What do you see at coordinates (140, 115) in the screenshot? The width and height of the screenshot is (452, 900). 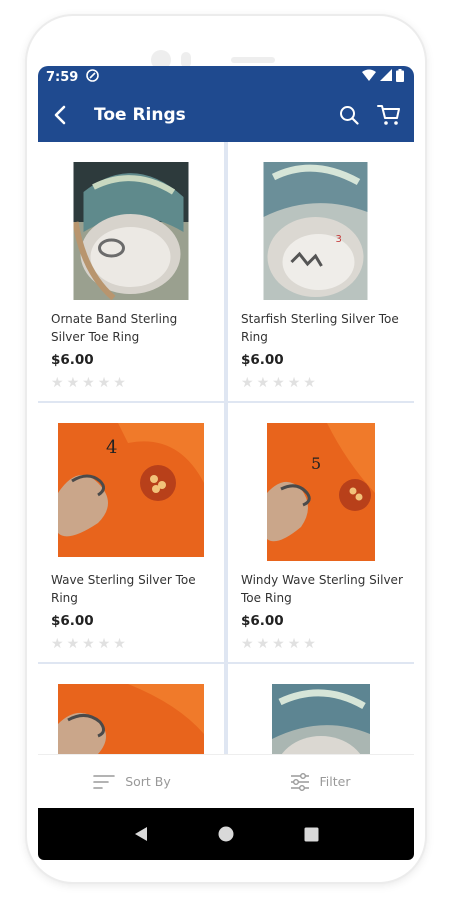 I see `page-title: Toe Rings` at bounding box center [140, 115].